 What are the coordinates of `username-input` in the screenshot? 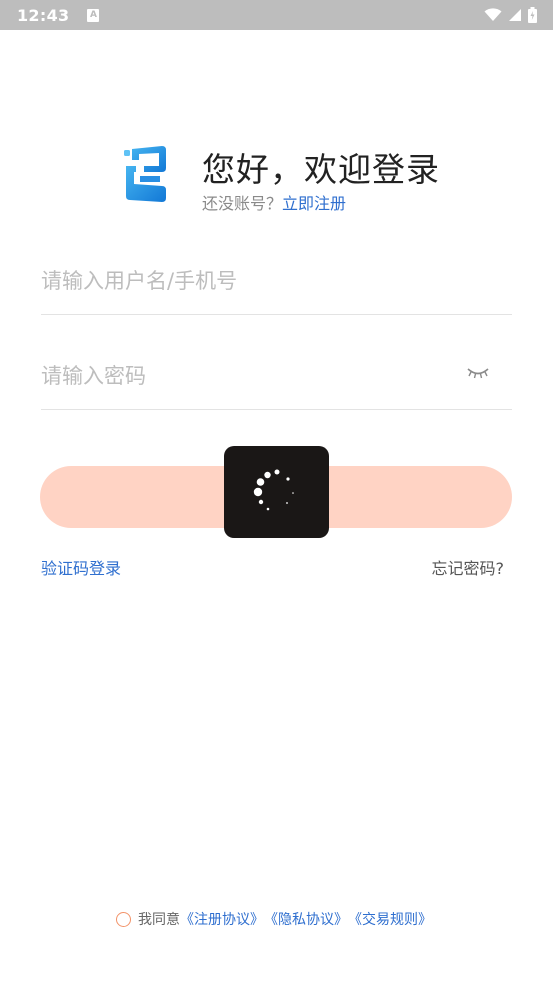 It's located at (276, 281).